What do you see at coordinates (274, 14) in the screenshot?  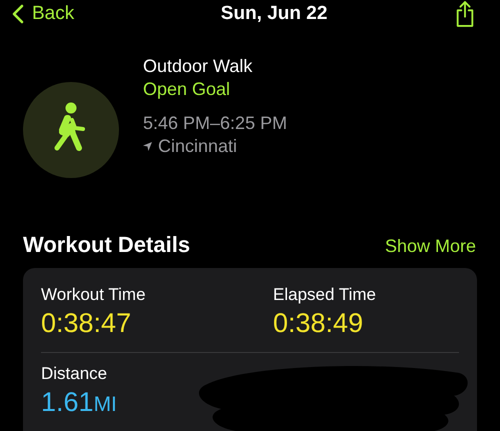 I see `screen-title: Sun, Jun 22` at bounding box center [274, 14].